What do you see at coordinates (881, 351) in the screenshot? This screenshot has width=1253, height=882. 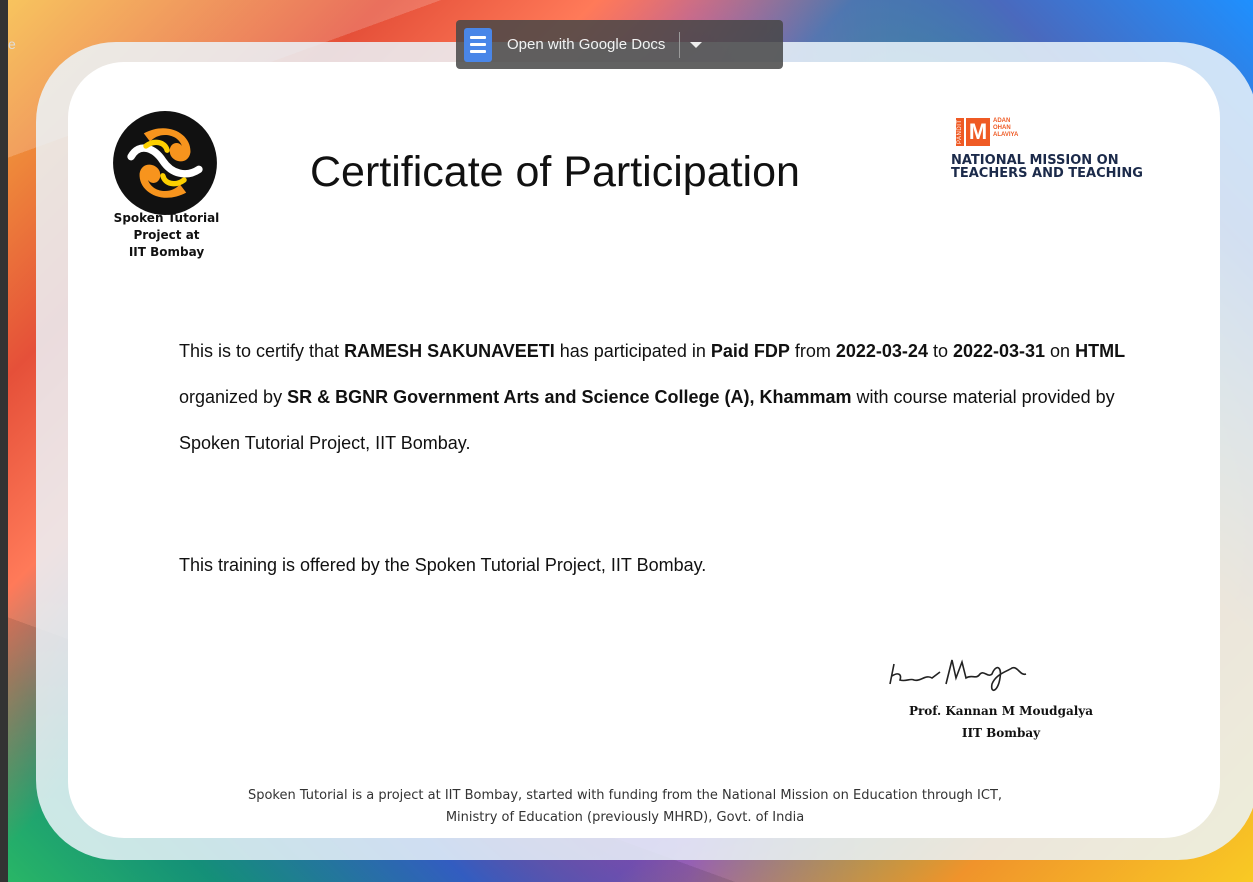 I see `start-date: 2022-03-24` at bounding box center [881, 351].